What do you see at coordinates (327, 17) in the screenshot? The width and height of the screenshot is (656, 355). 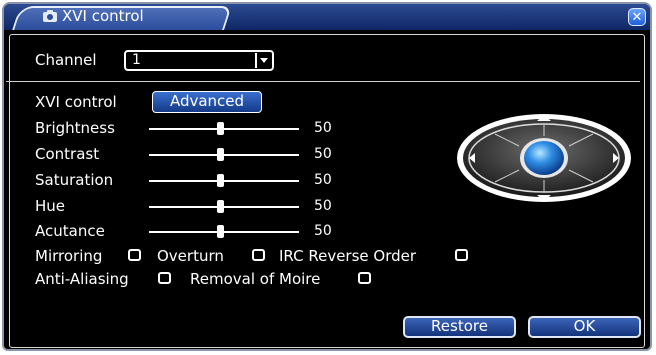 I see `title-bar: XVI control ✕` at bounding box center [327, 17].